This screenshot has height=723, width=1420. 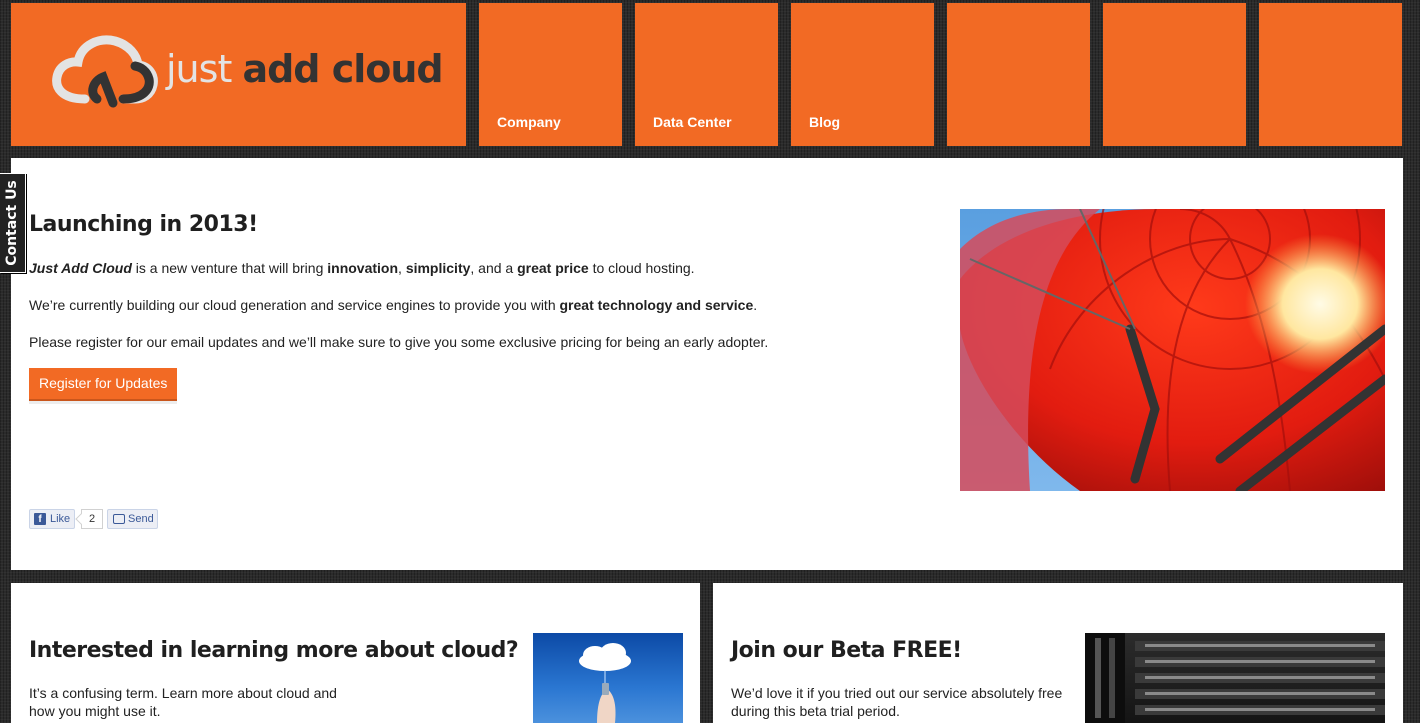 What do you see at coordinates (706, 74) in the screenshot?
I see `nav-tile-data-center: Data Center` at bounding box center [706, 74].